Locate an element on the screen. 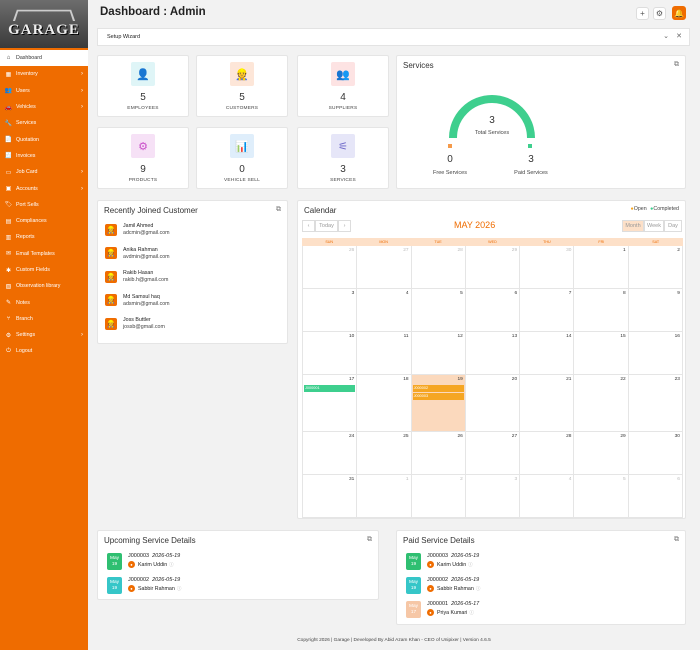 The height and width of the screenshot is (650, 700). view-day-button: Day is located at coordinates (673, 226).